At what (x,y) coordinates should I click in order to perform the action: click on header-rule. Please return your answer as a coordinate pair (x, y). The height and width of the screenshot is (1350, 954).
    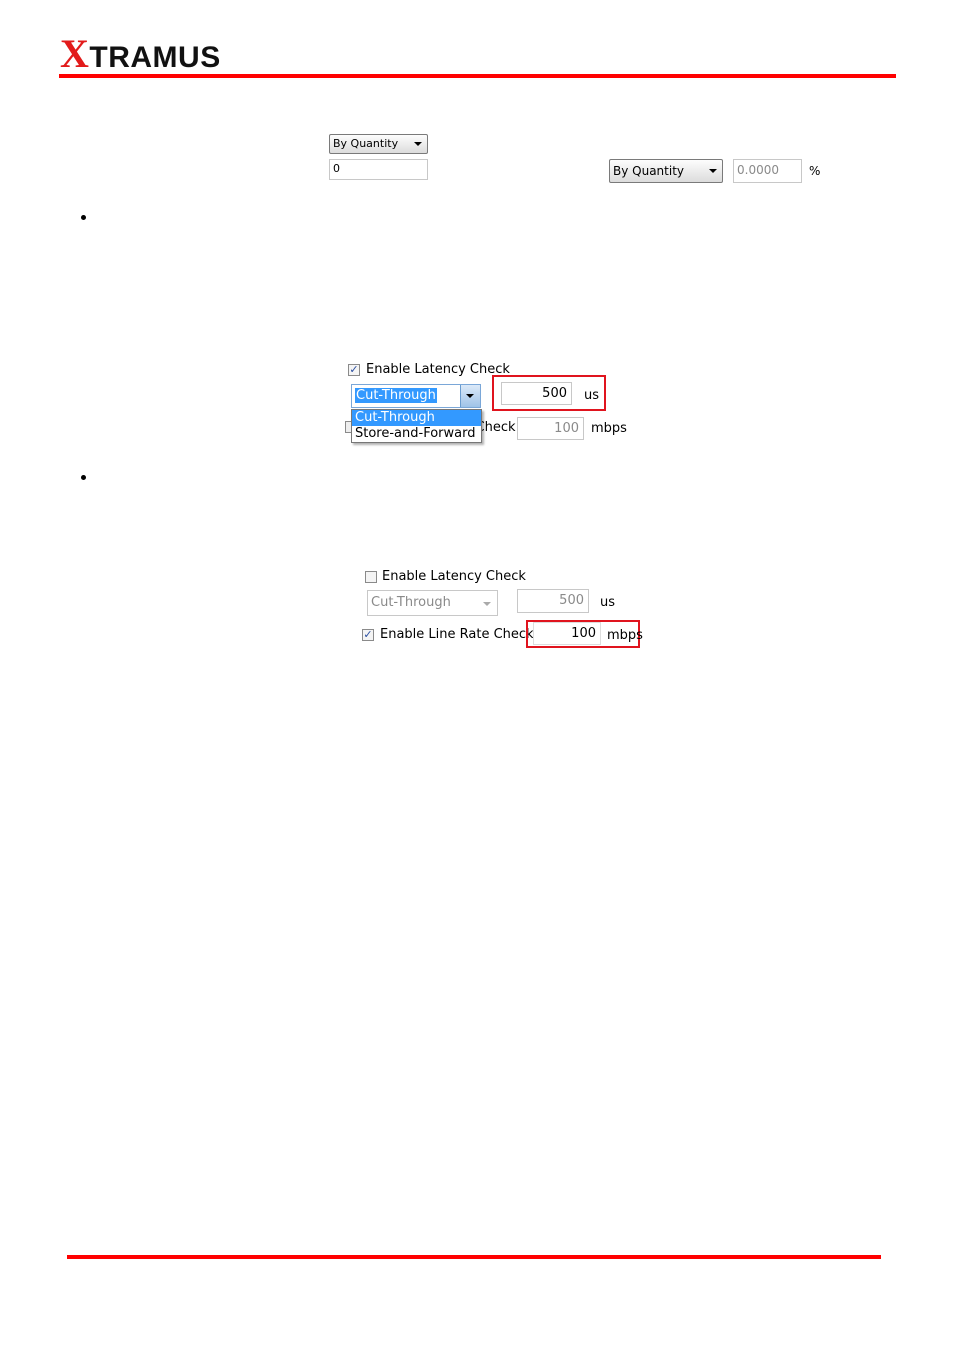
    Looking at the image, I should click on (477, 76).